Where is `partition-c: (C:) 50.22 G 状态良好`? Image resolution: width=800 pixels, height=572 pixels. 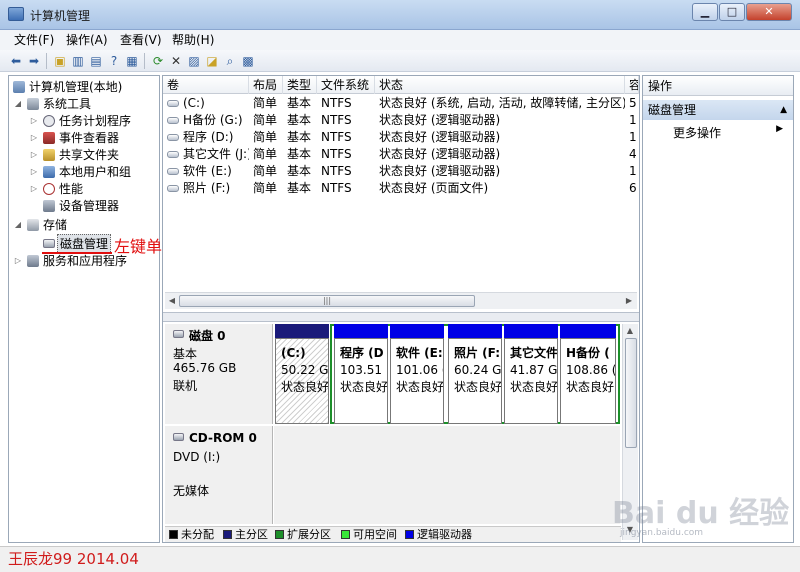
partition-c: (C:) 50.22 G 状态良好 is located at coordinates (302, 374).